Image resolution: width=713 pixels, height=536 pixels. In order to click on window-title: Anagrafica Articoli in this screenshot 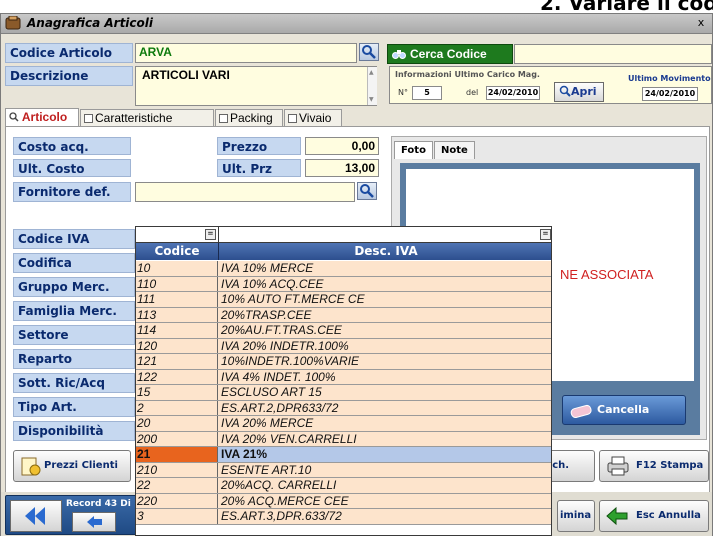, I will do `click(90, 23)`.